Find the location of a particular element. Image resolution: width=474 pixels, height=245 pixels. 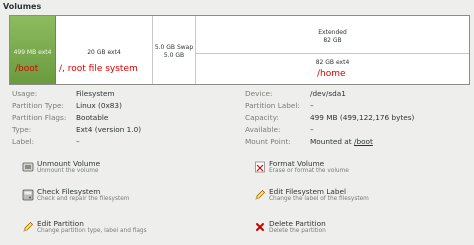

edit-partition-desc: Change partition type, label and flags is located at coordinates (92, 231).